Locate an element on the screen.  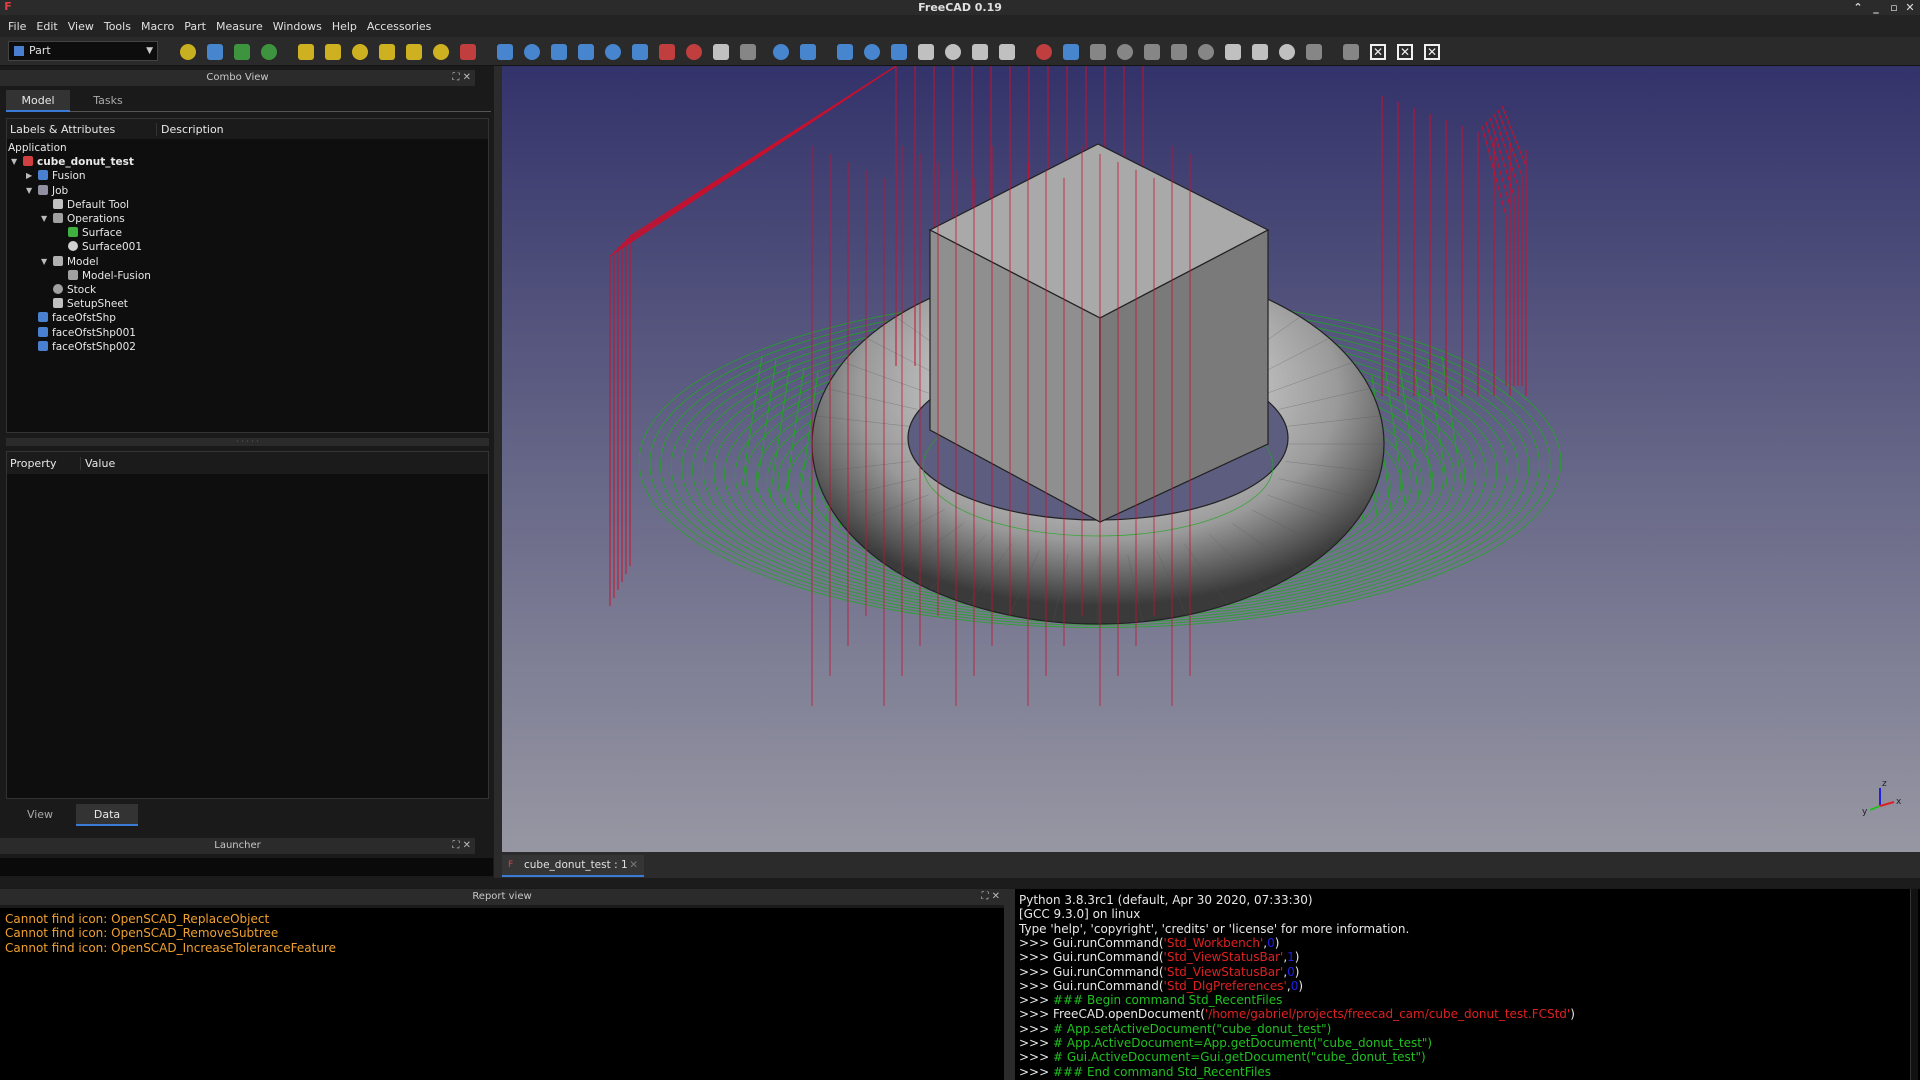
tree-item: Surface001 is located at coordinates (105, 247).